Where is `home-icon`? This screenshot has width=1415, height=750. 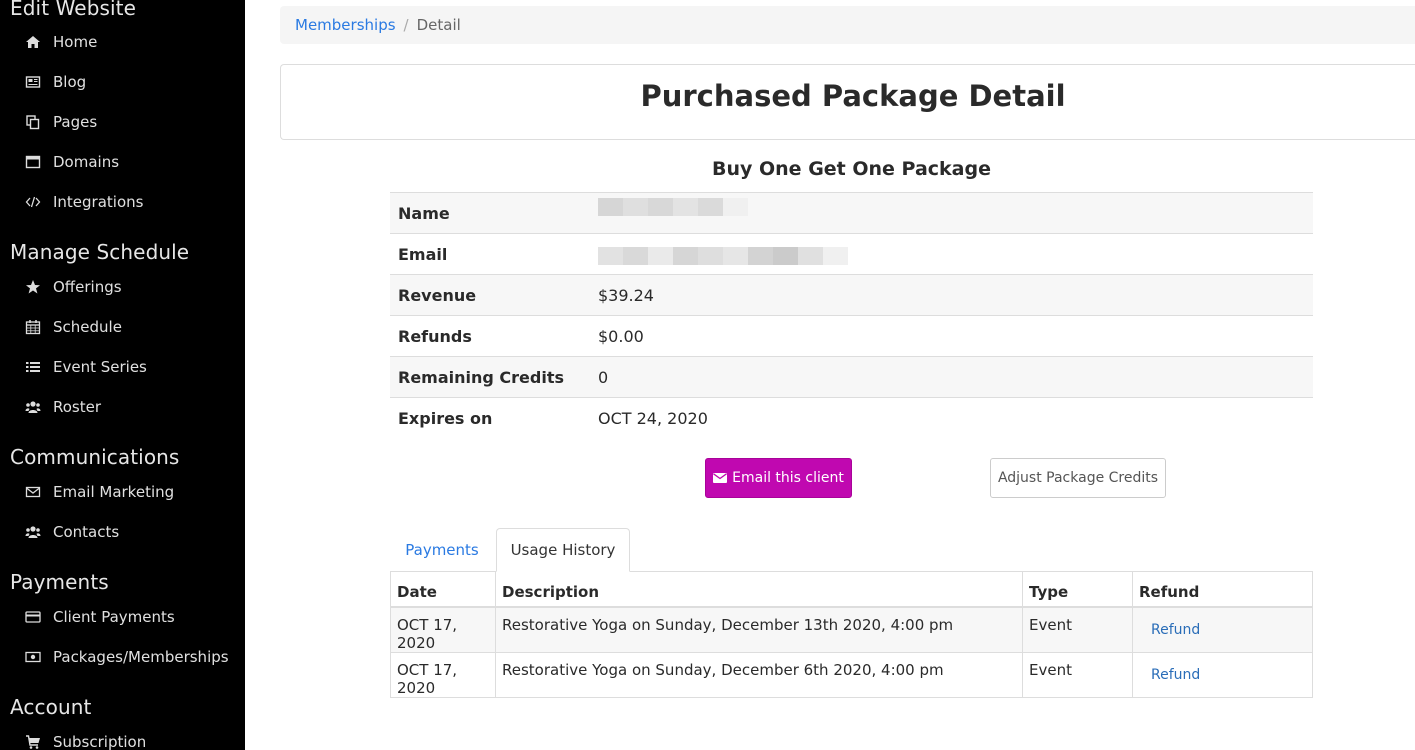
home-icon is located at coordinates (32, 42).